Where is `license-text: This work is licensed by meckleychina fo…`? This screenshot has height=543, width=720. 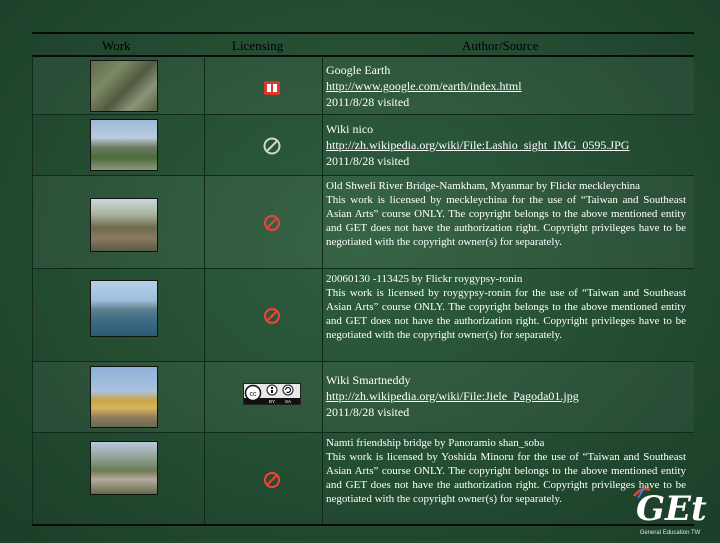 license-text: This work is licensed by meckleychina fo… is located at coordinates (506, 221).